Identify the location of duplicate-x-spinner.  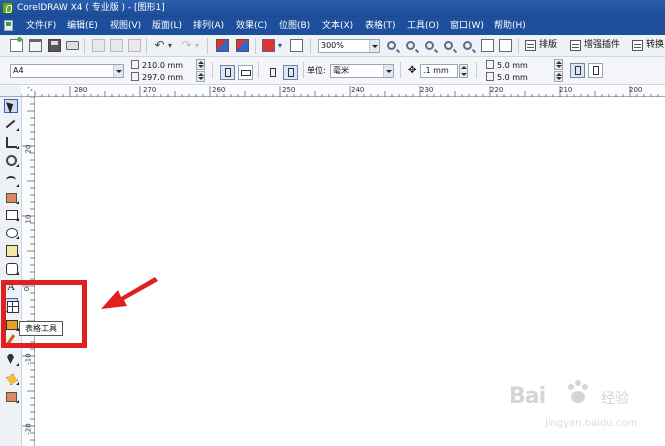
(558, 64).